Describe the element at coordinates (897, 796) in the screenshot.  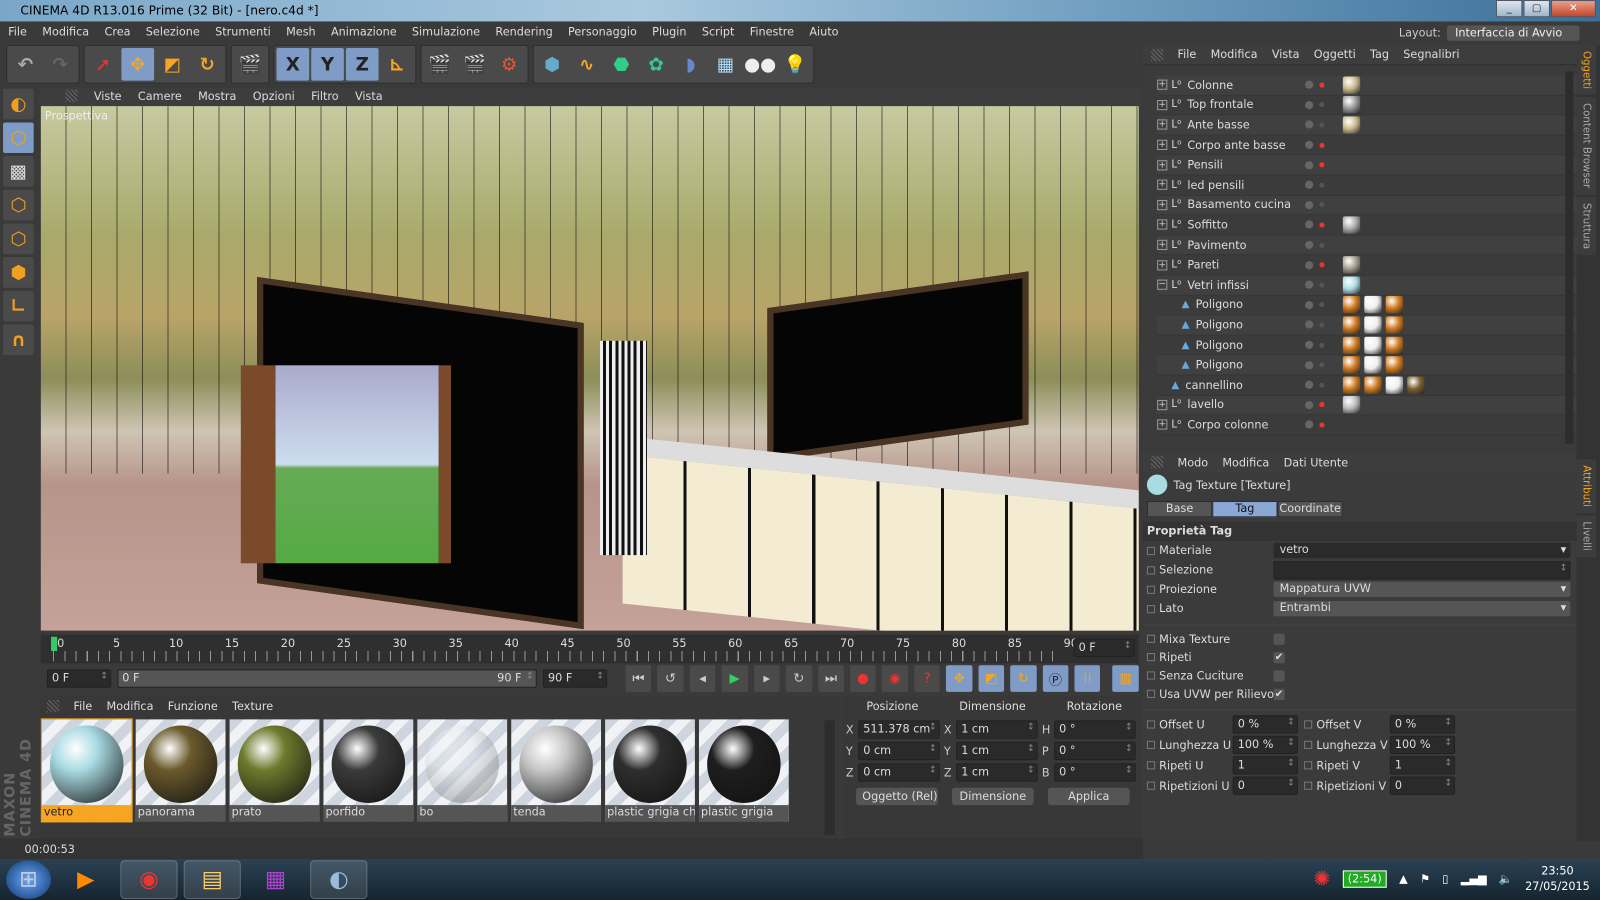
I see `coord-mode-dropdown: Oggetto (Rel)` at that location.